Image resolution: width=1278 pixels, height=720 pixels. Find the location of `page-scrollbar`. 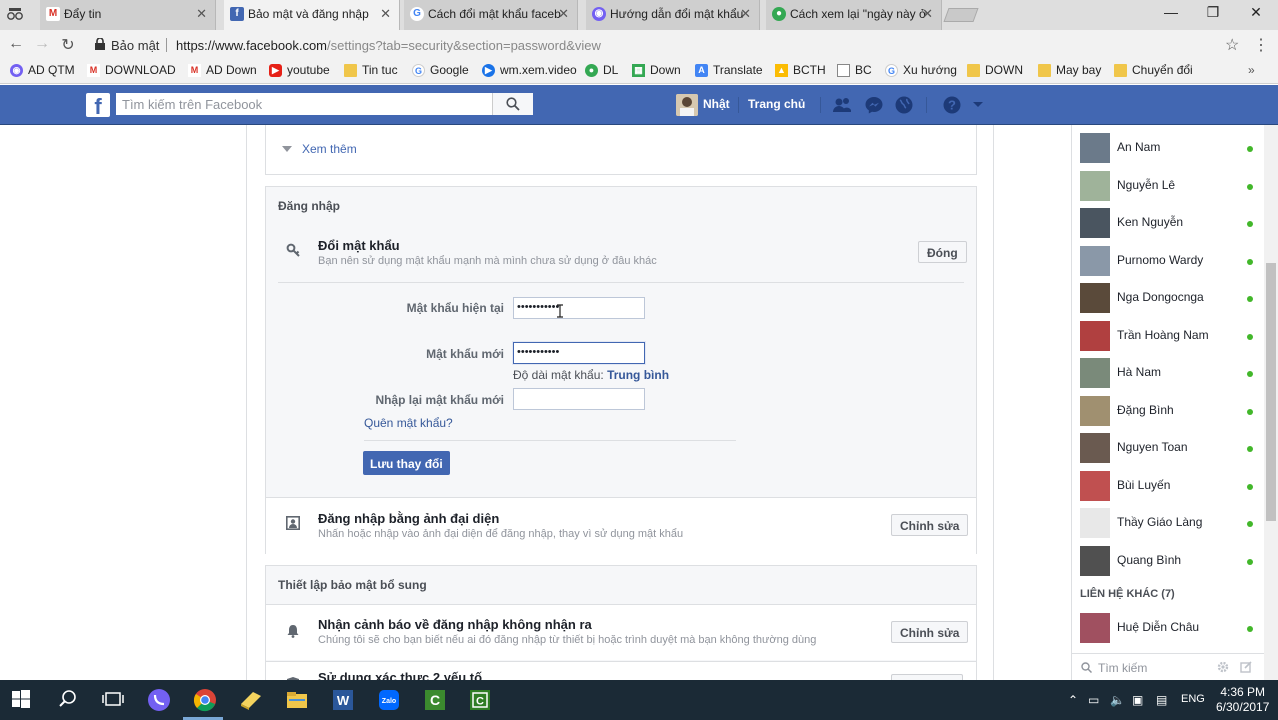

page-scrollbar is located at coordinates (1271, 402).